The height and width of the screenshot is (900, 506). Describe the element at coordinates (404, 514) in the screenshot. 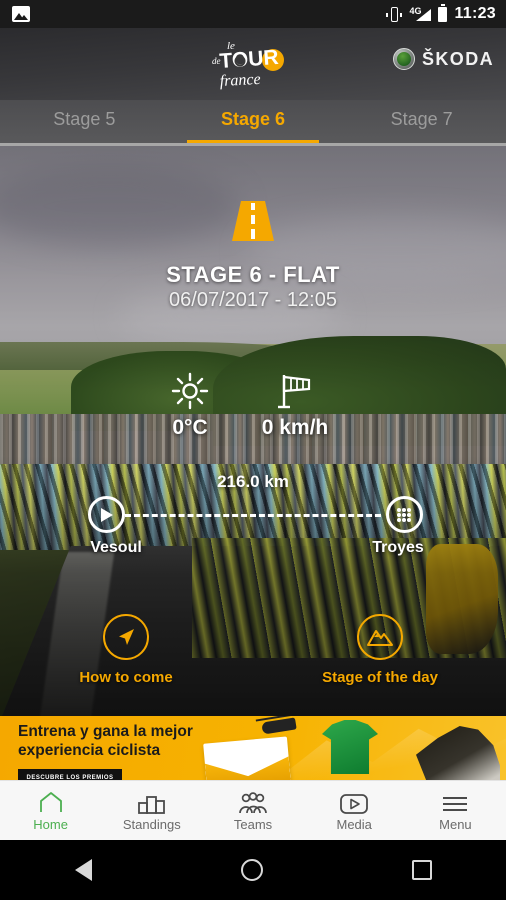

I see `checkered-flag-icon` at that location.